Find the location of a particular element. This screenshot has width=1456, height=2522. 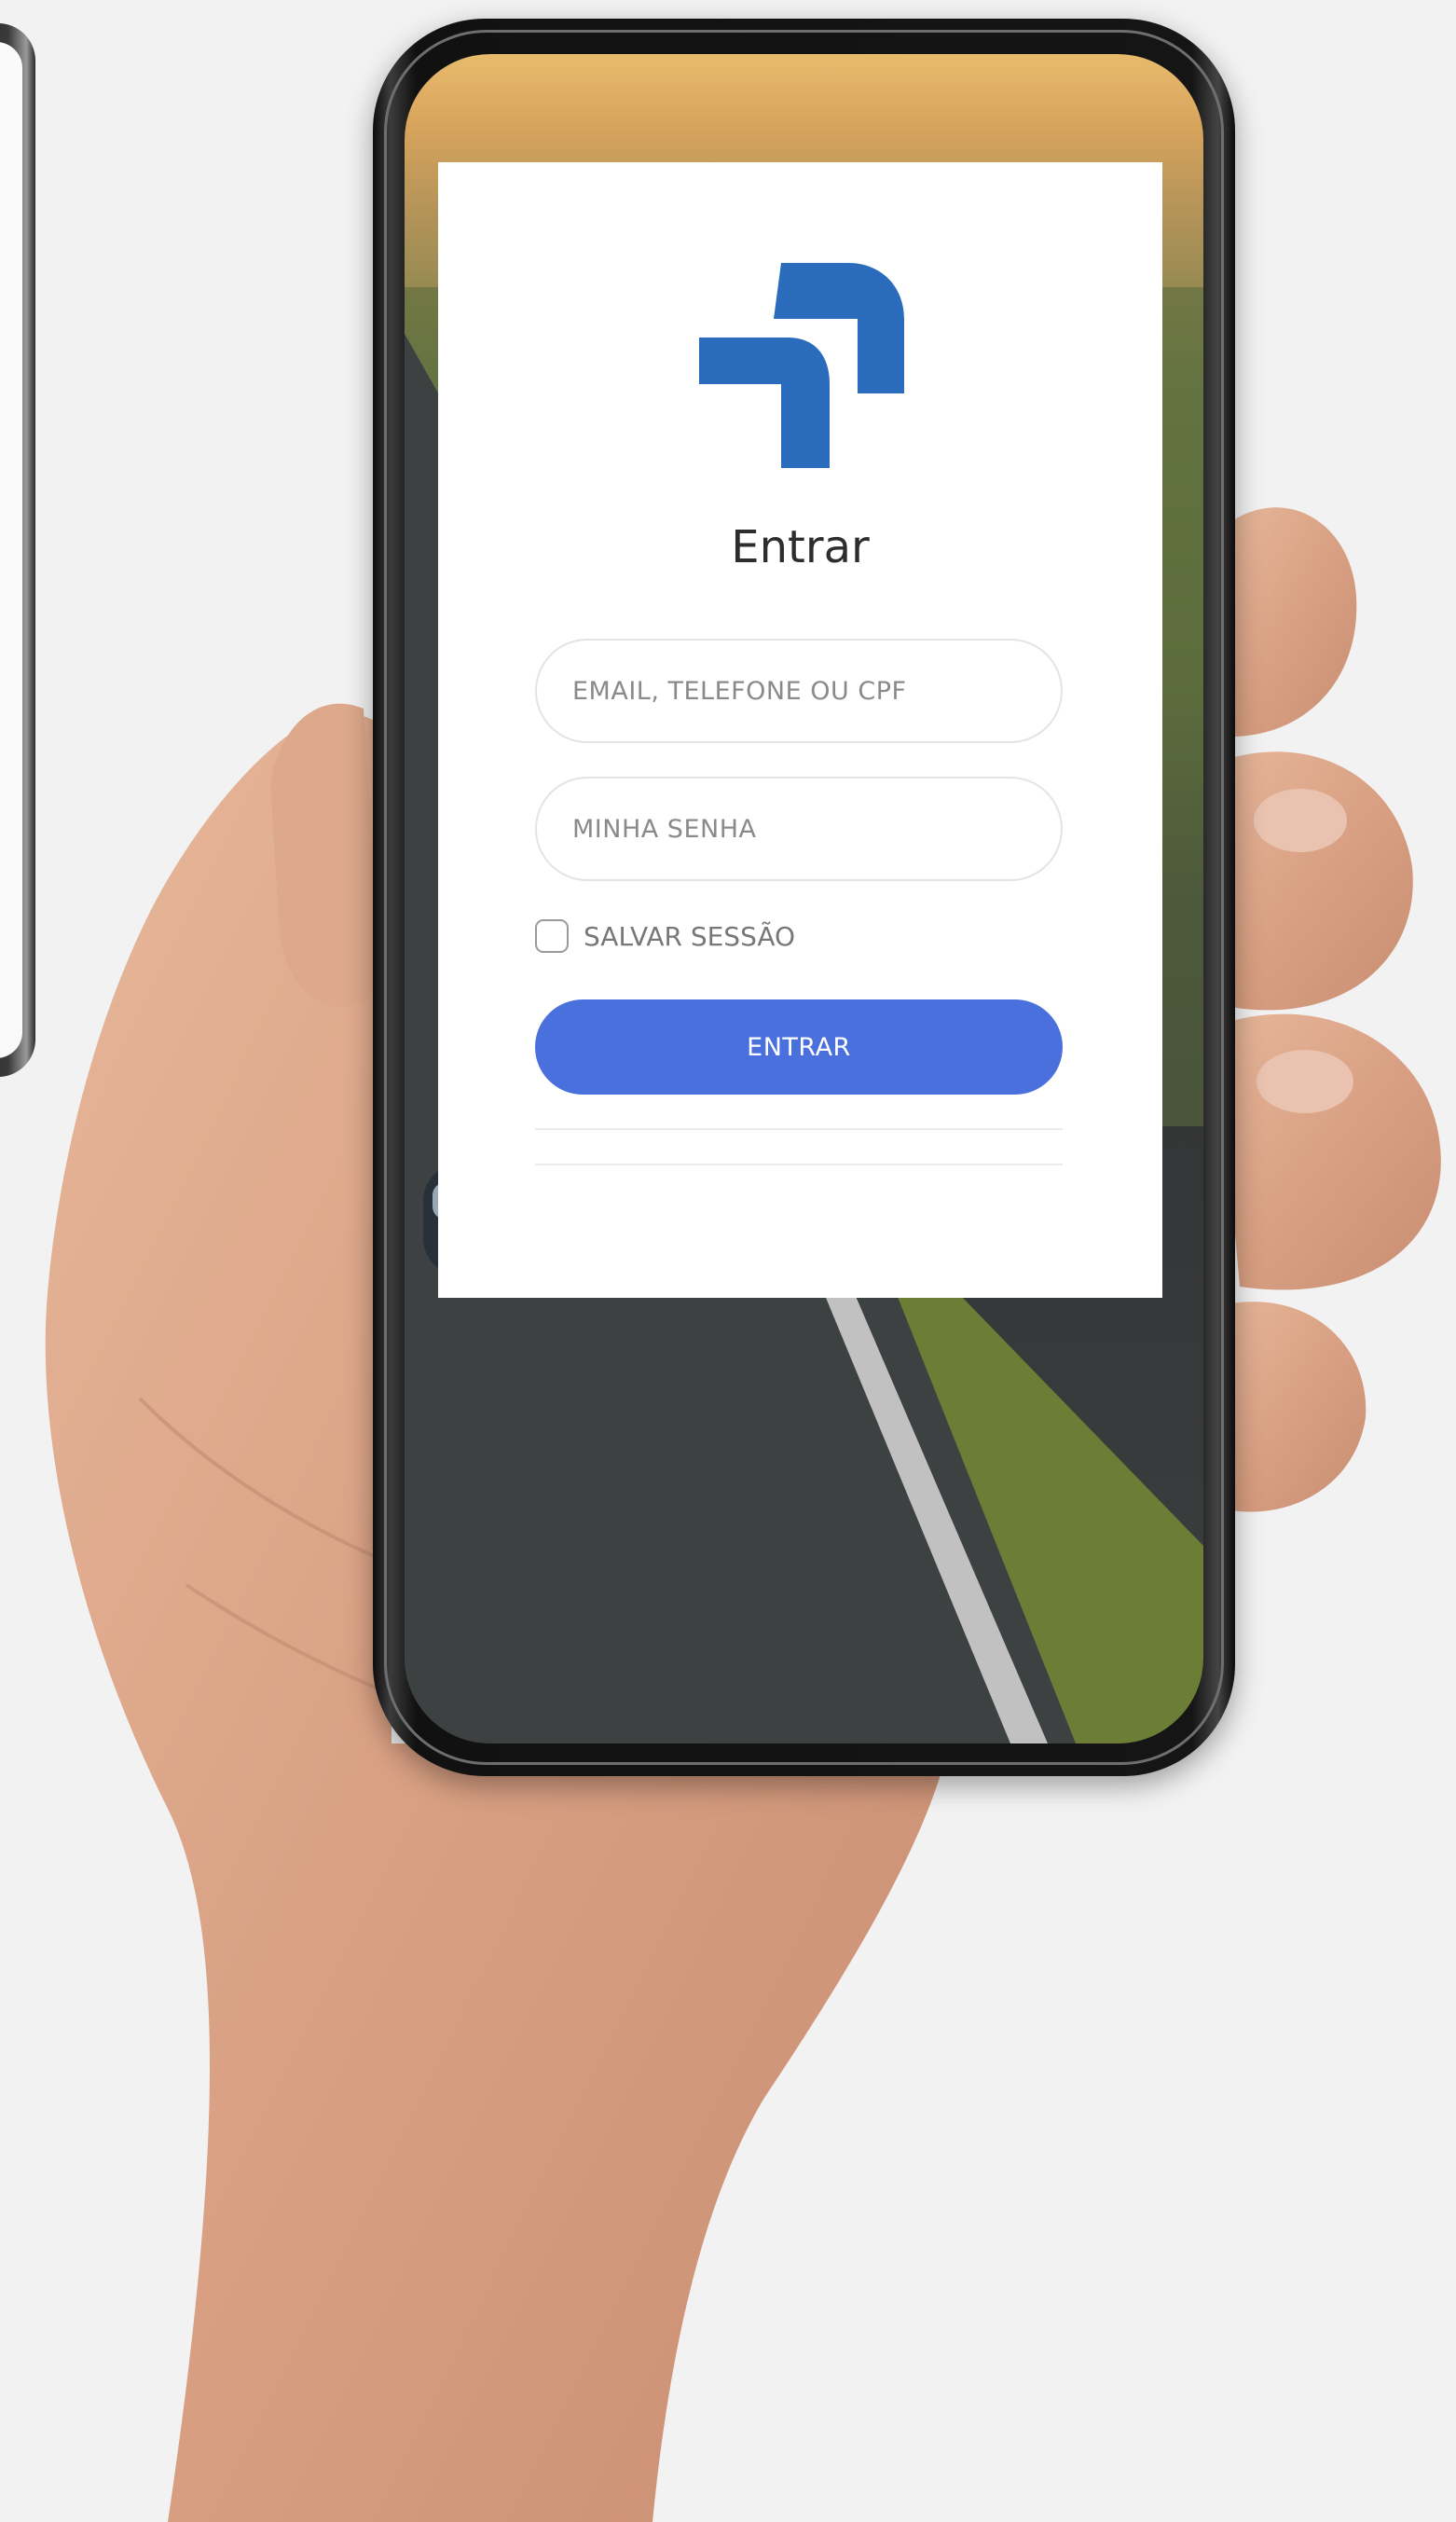

page-title: Entrar is located at coordinates (800, 547).